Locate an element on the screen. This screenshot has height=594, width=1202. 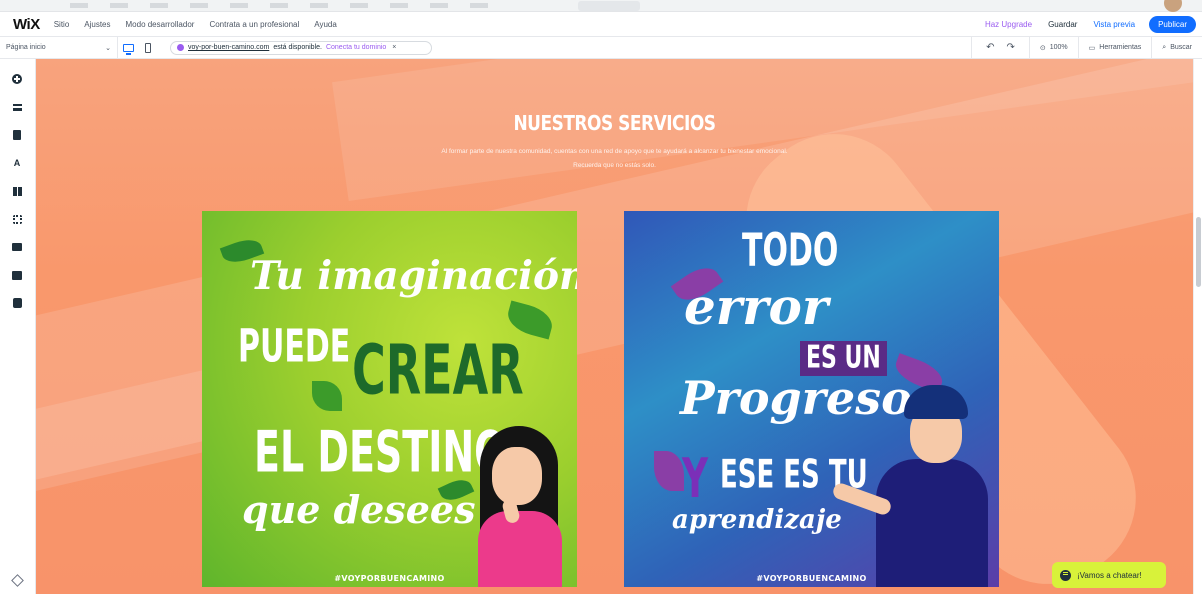
poster2-line2: error is located at coordinates (756, 306).